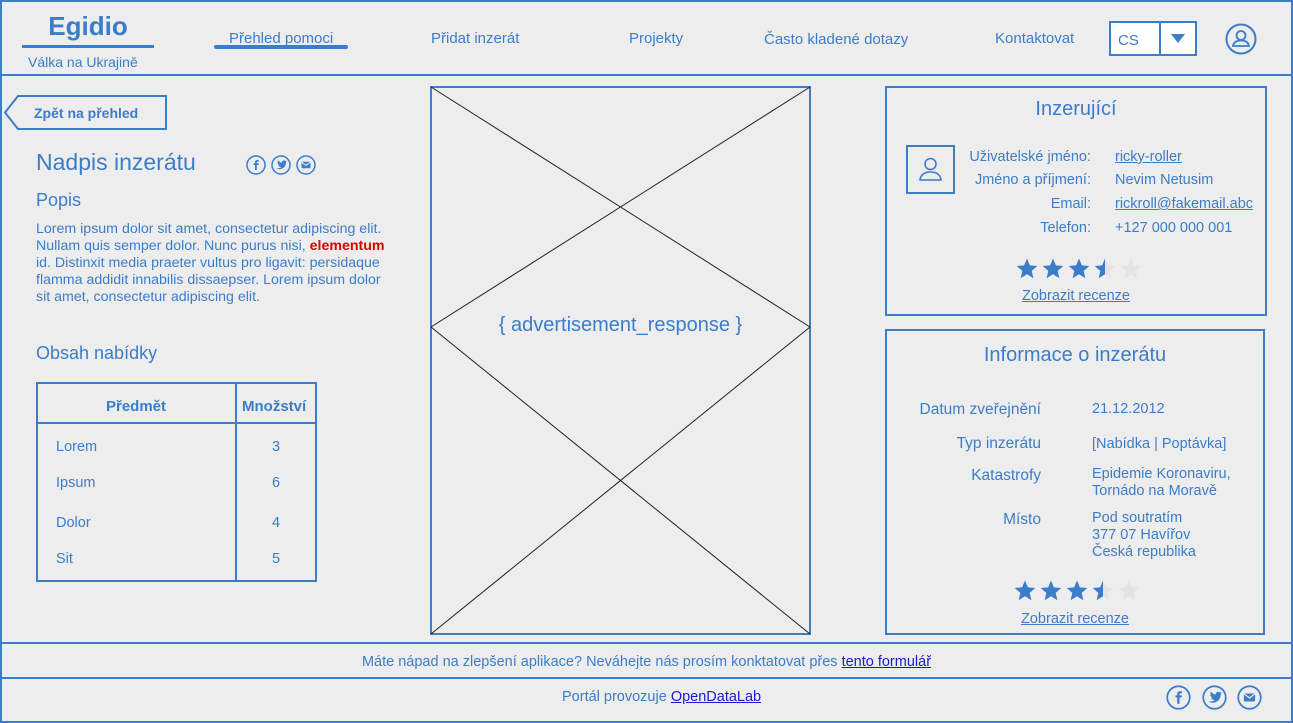 The image size is (1293, 723). Describe the element at coordinates (64, 559) in the screenshot. I see `table-cell-item: Sit` at that location.